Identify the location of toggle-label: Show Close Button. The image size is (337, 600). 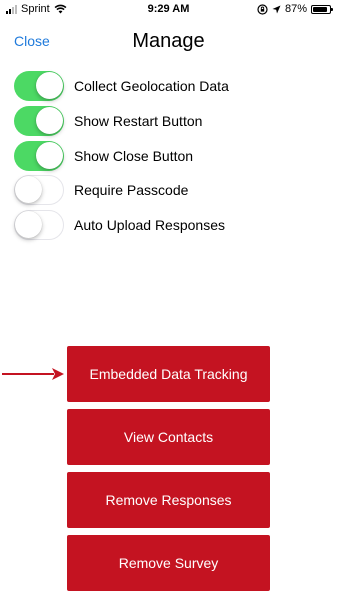
(134, 156).